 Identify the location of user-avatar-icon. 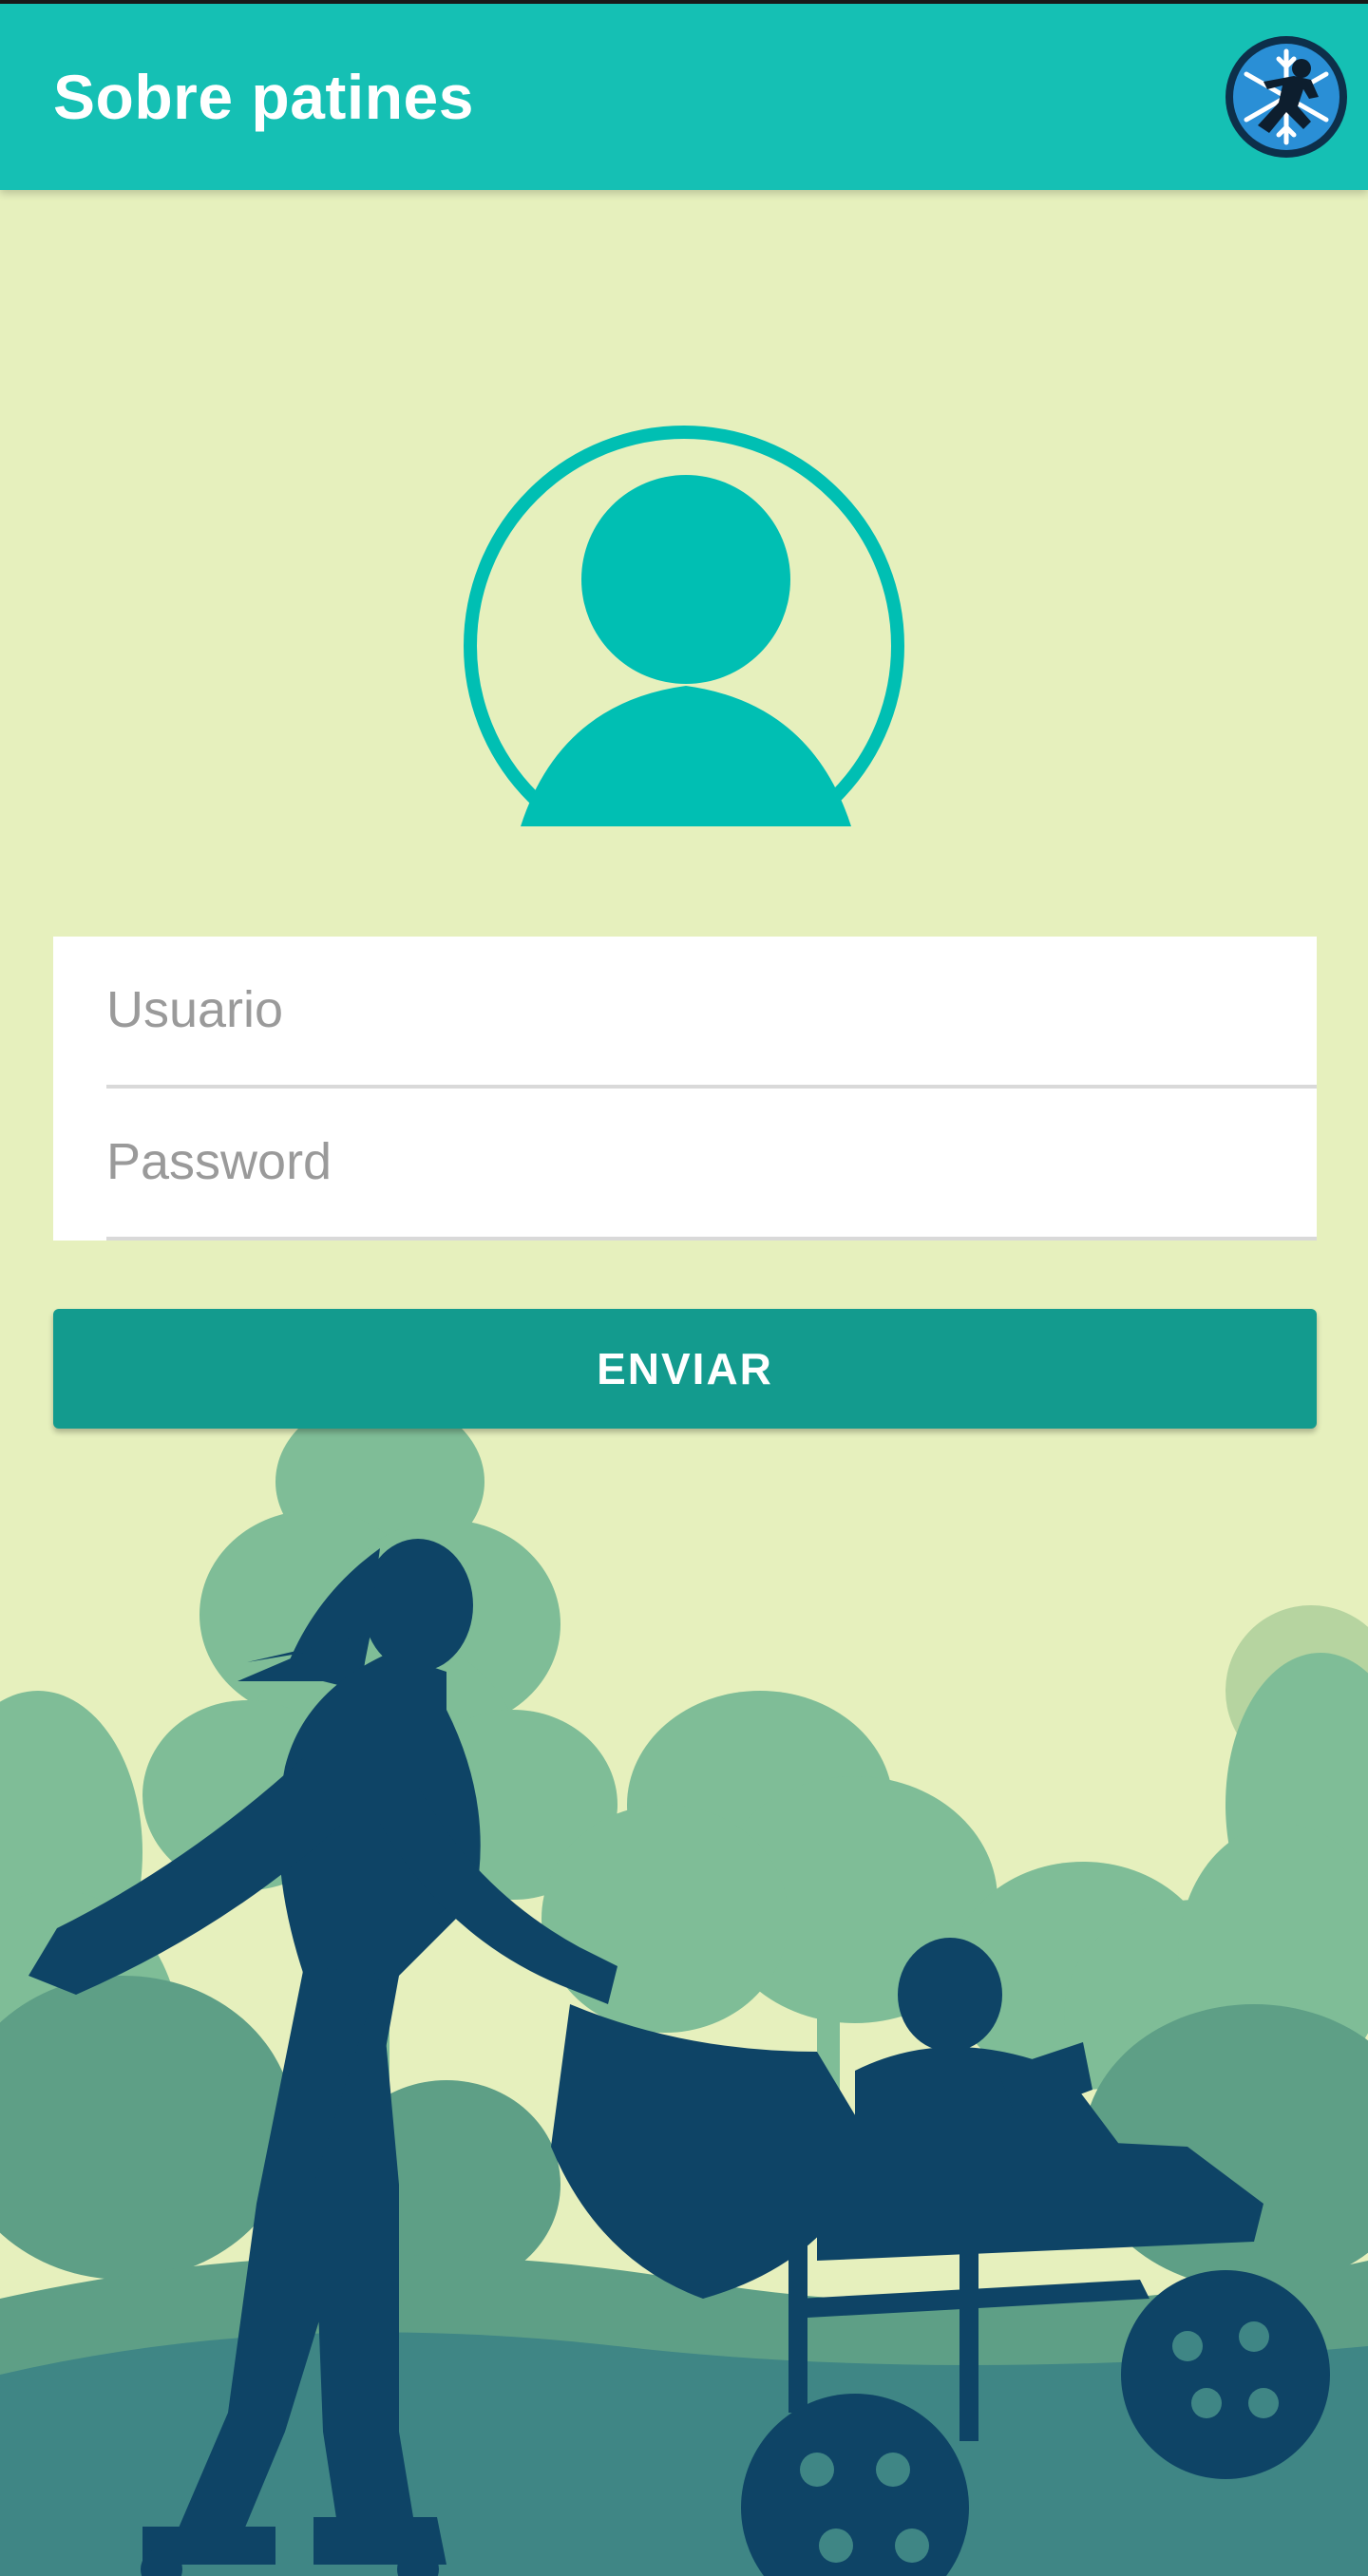
(684, 626).